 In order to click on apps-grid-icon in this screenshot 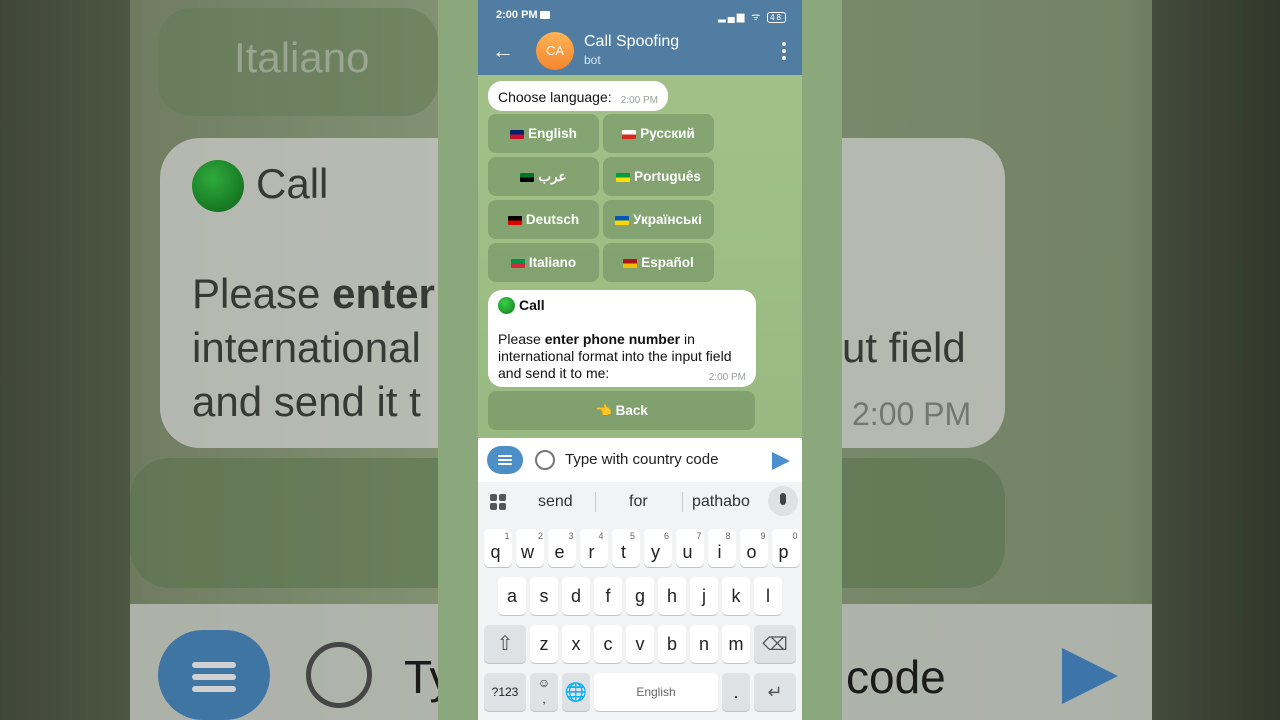, I will do `click(498, 502)`.